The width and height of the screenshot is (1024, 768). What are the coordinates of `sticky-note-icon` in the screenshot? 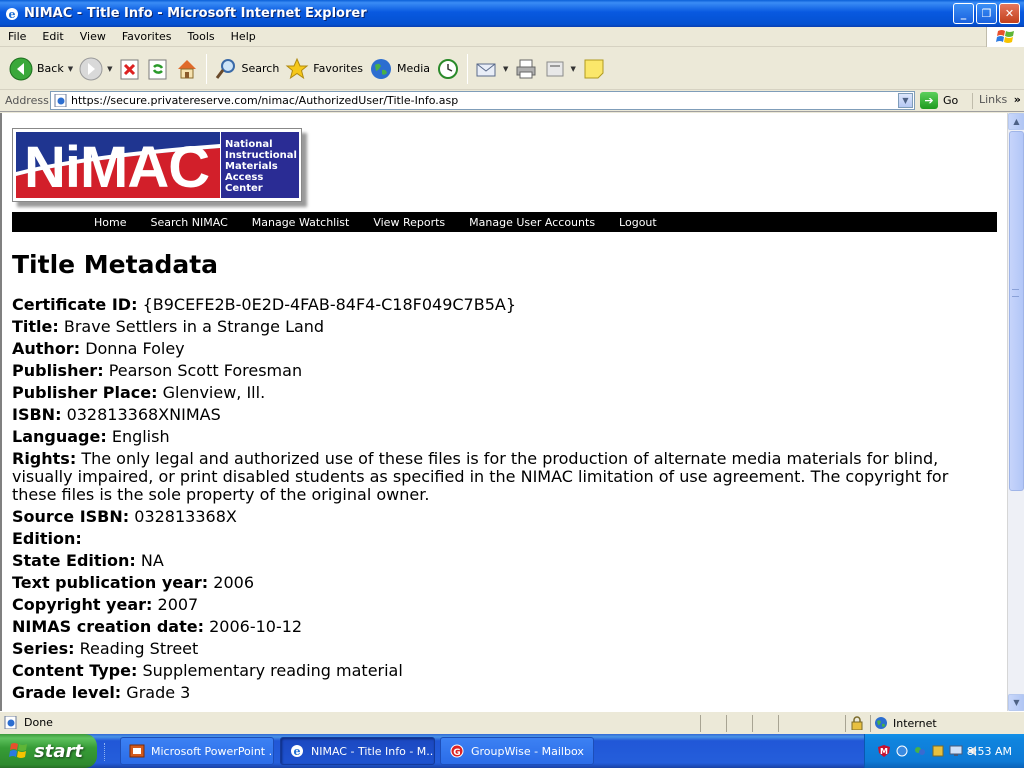 It's located at (594, 68).